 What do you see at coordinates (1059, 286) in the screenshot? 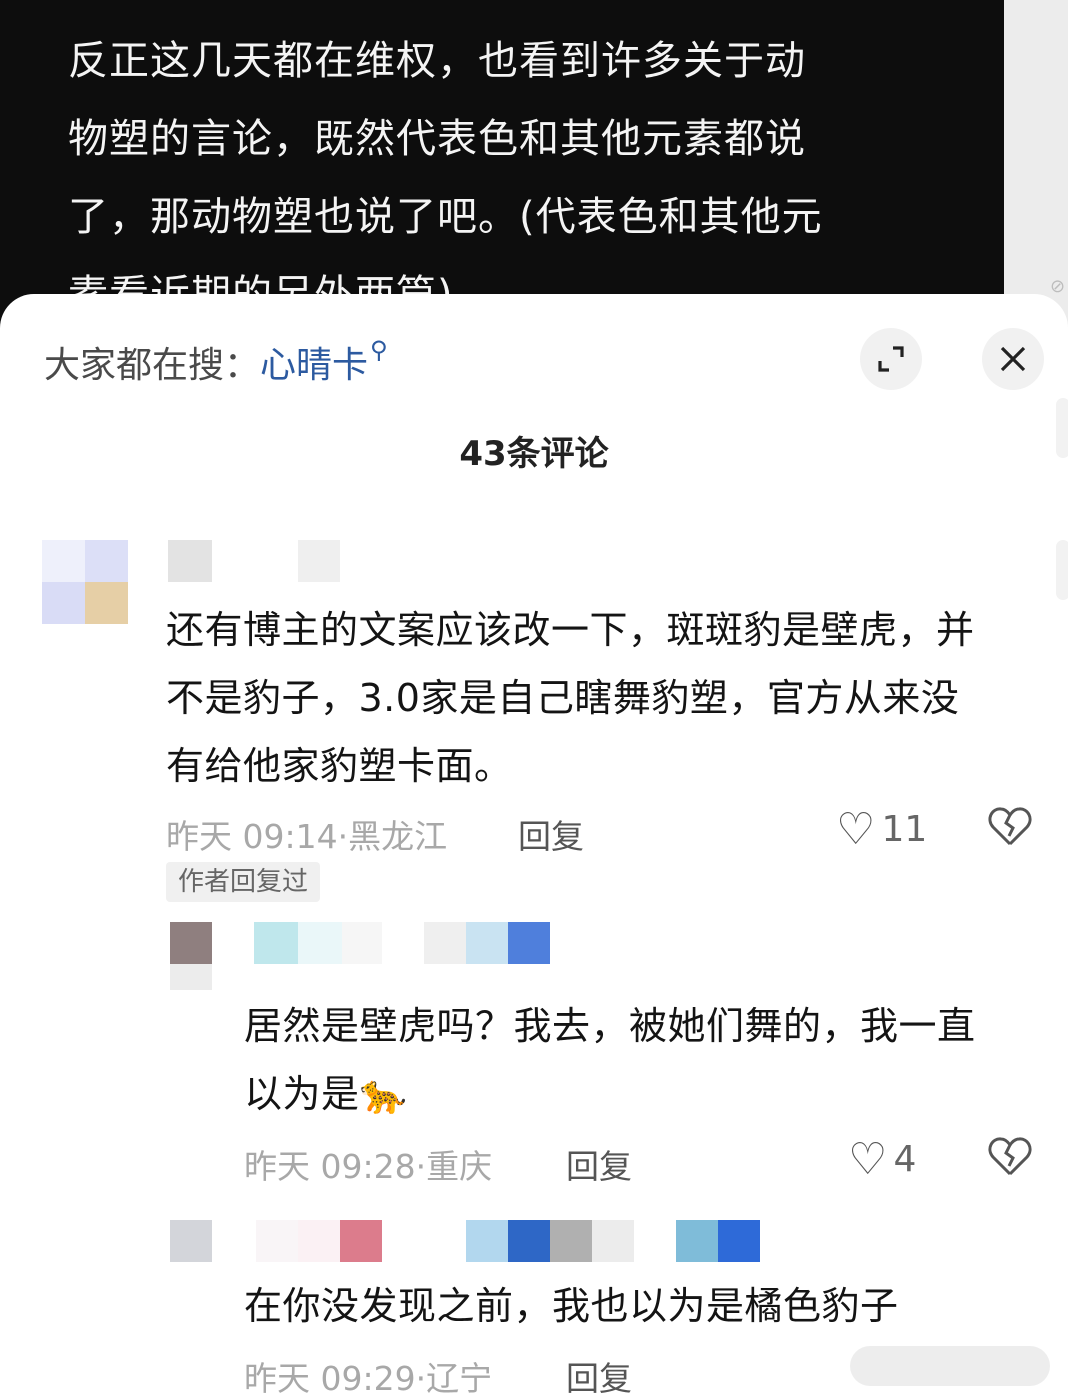
I see `mute-icon: ⊘` at bounding box center [1059, 286].